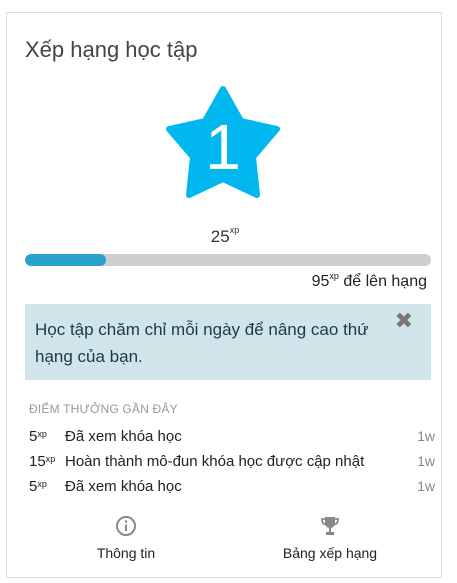 This screenshot has height=583, width=457. What do you see at coordinates (42, 461) in the screenshot?
I see `points-amount: 15xp` at bounding box center [42, 461].